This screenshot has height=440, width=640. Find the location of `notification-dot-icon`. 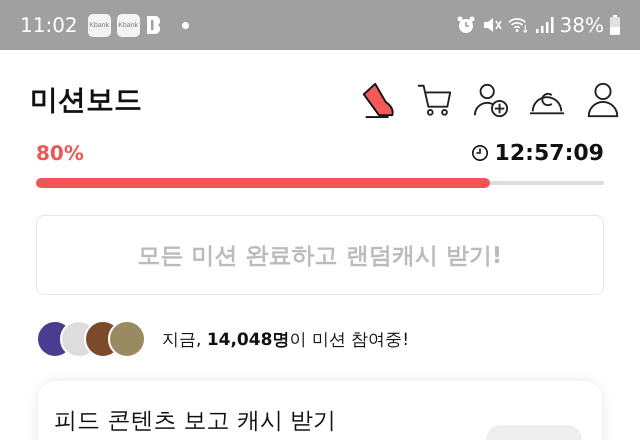

notification-dot-icon is located at coordinates (185, 25).